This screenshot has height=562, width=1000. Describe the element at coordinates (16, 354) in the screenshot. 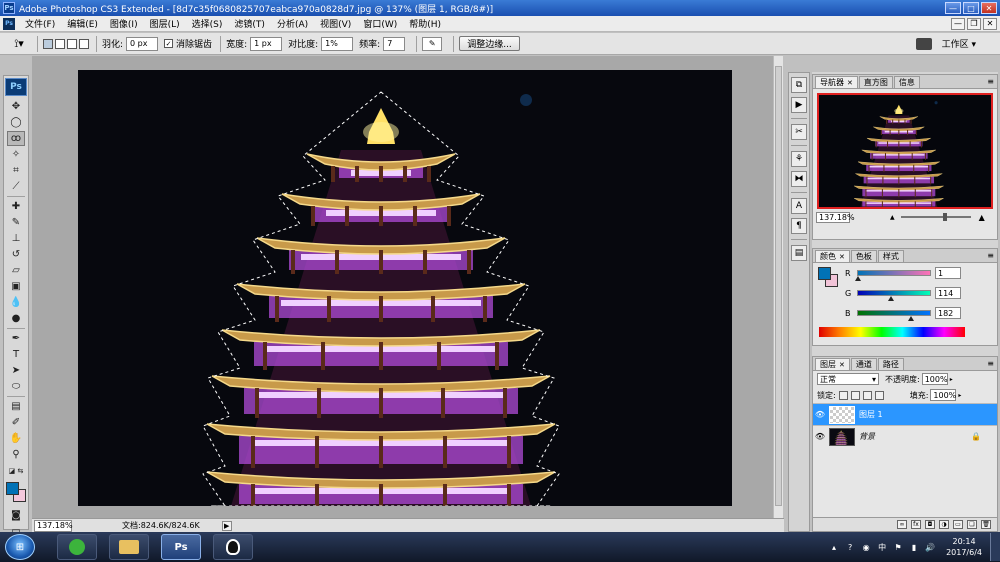

I see `type-tool-icon: T` at that location.